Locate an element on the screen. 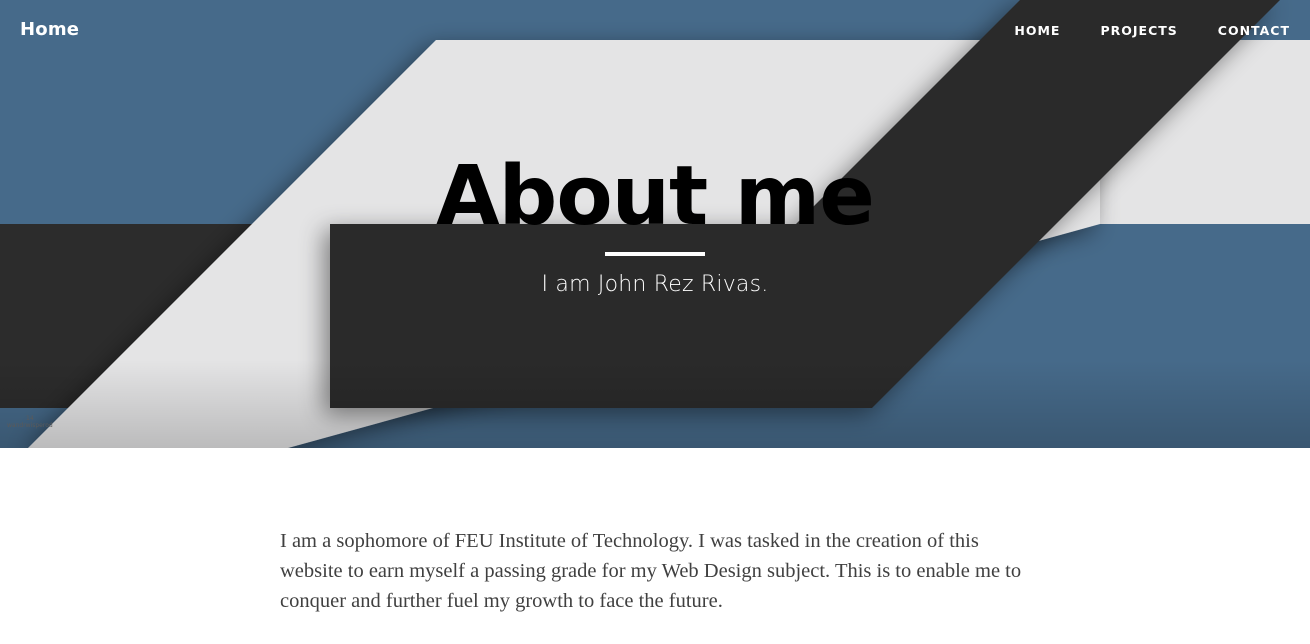 The height and width of the screenshot is (644, 1310). nav-link-contact: CONTACT is located at coordinates (1254, 30).